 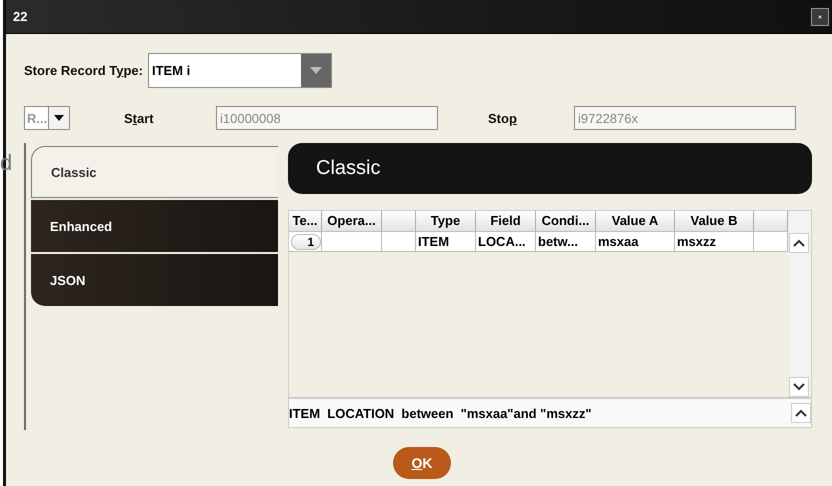 What do you see at coordinates (422, 463) in the screenshot?
I see `ok-button: OK` at bounding box center [422, 463].